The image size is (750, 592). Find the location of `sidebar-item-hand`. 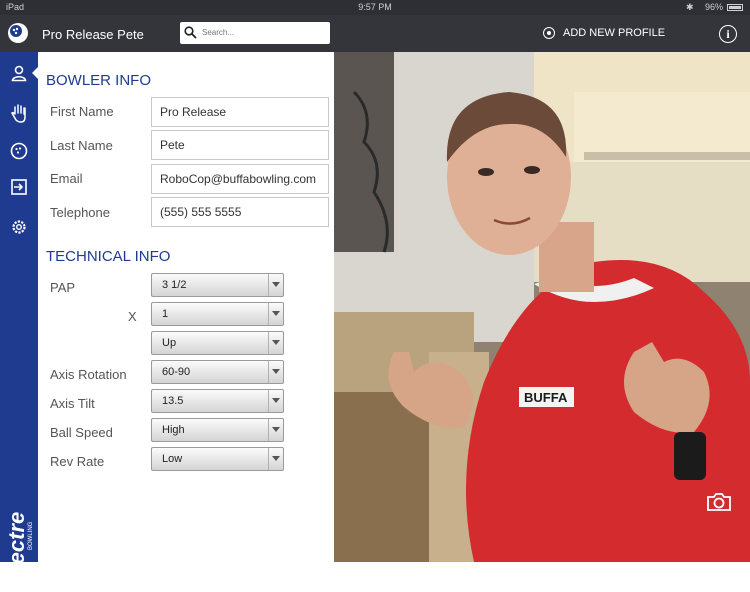

sidebar-item-hand is located at coordinates (19, 113).